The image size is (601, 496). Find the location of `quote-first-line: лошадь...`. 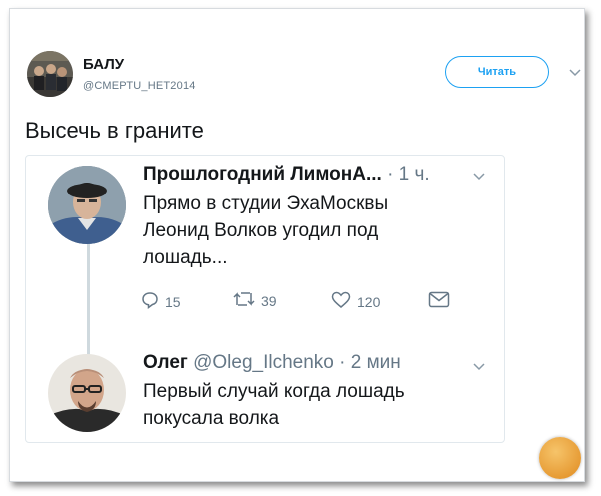

quote-first-line: лошадь... is located at coordinates (185, 257).